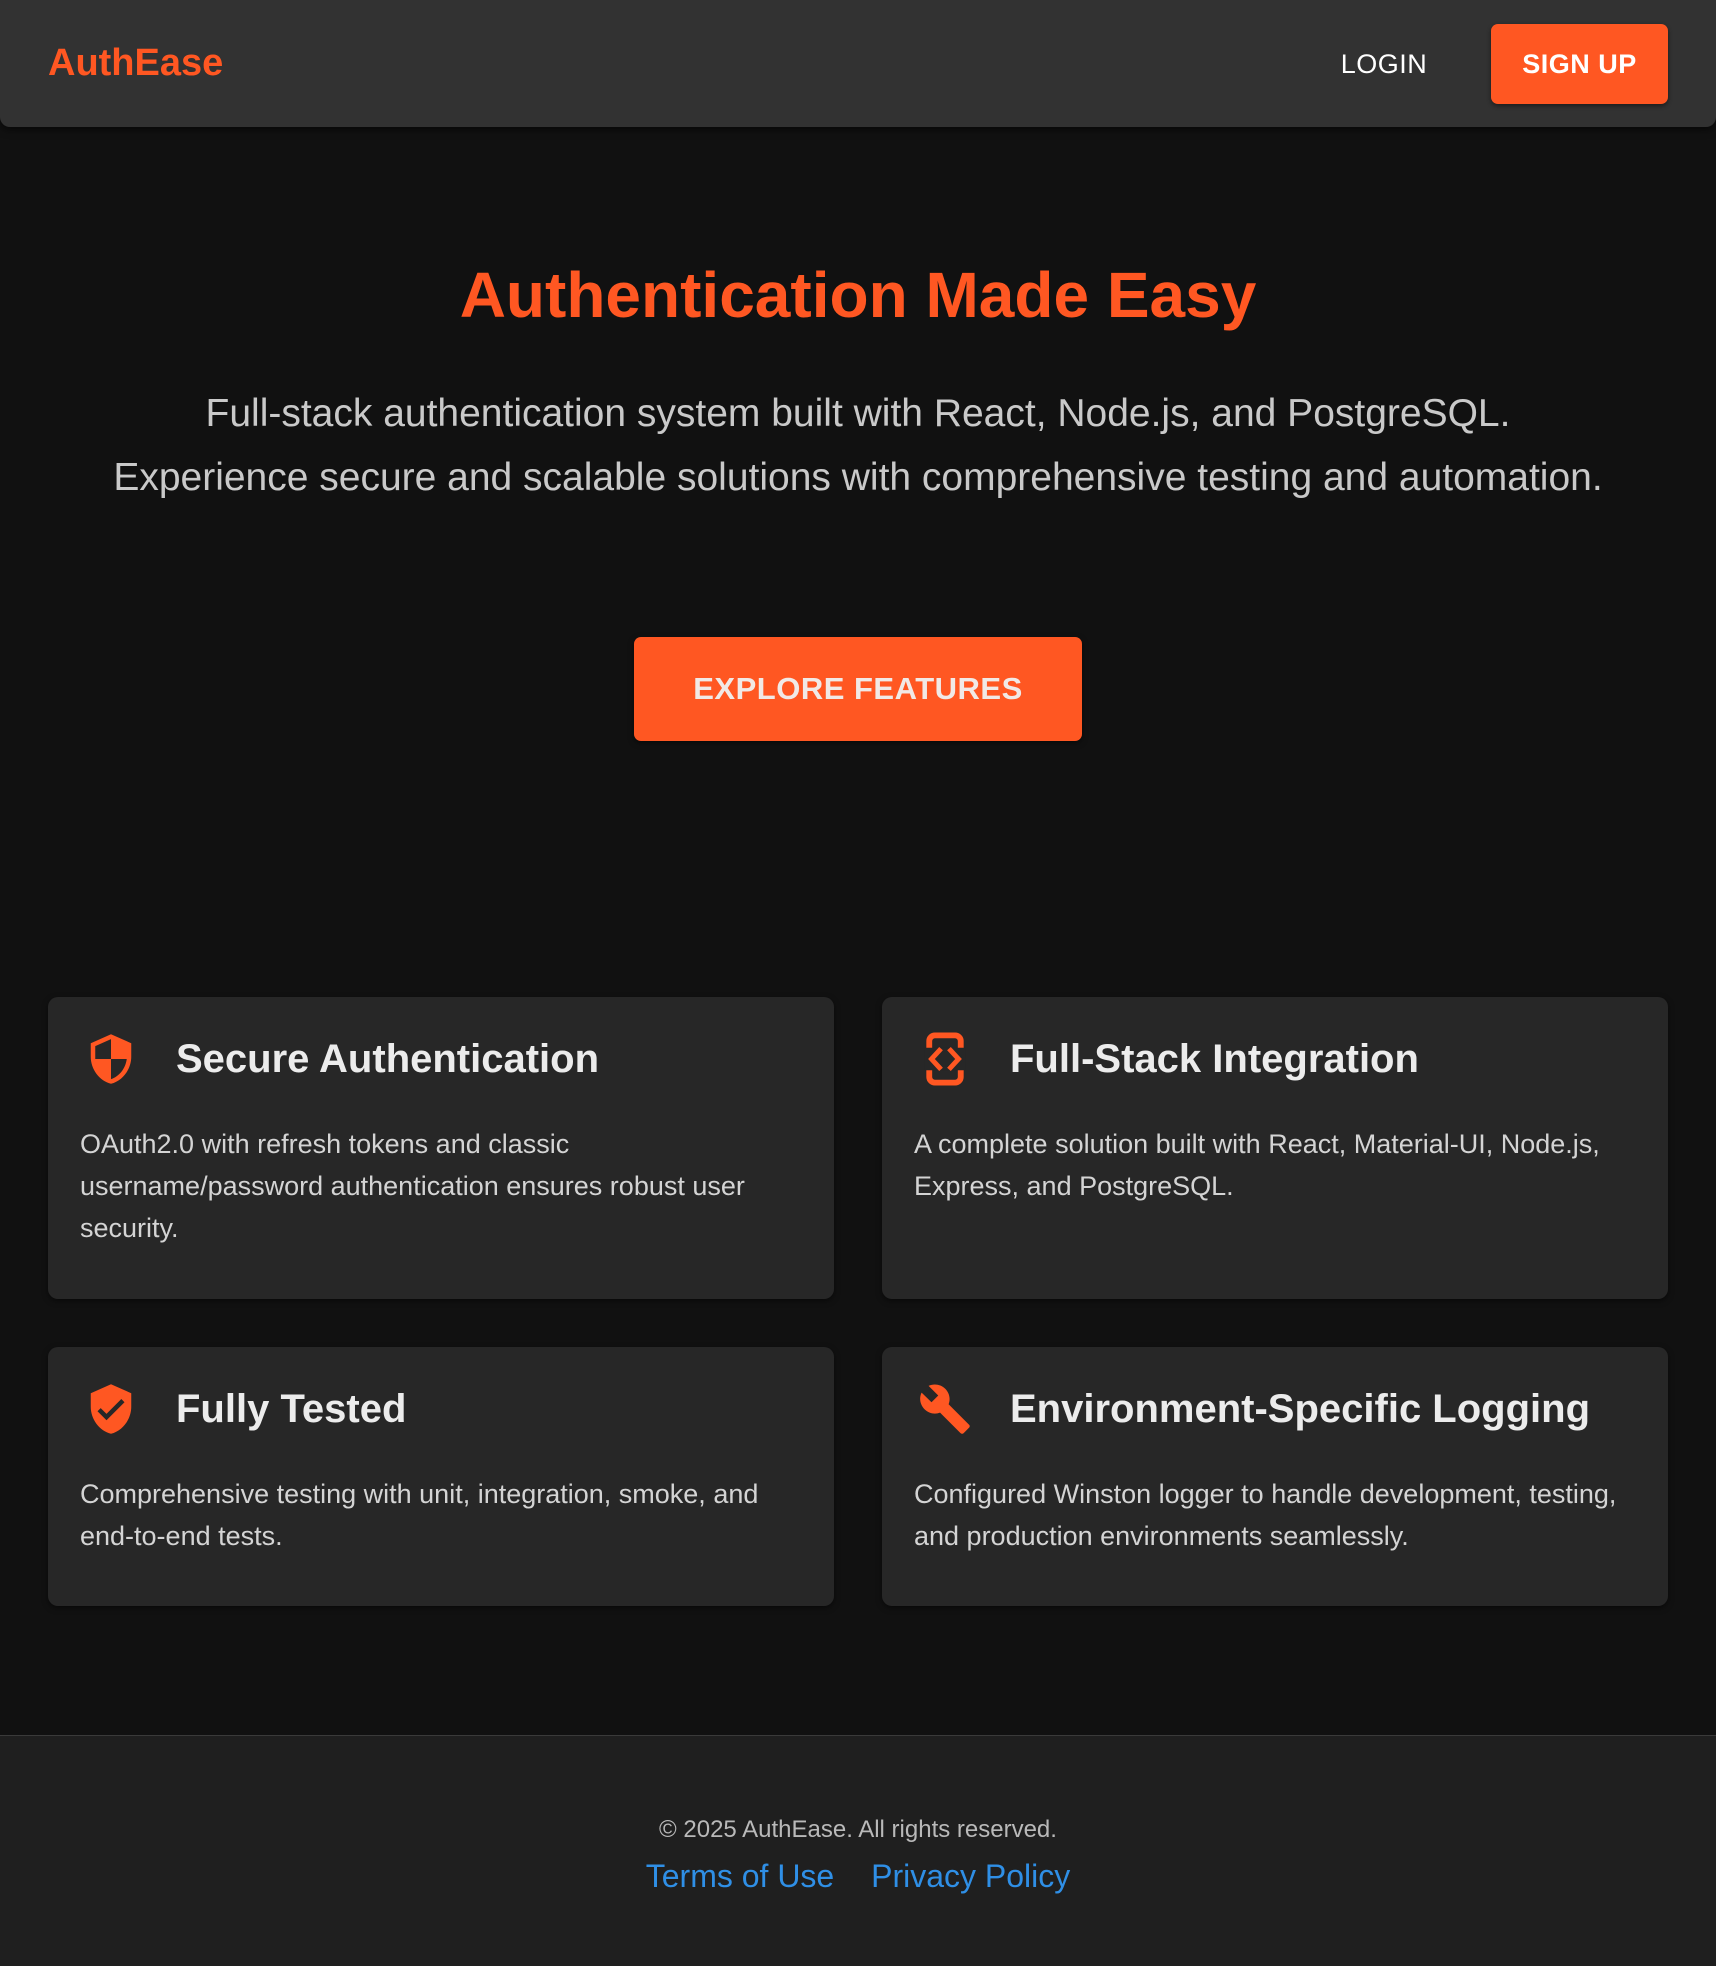 This screenshot has height=1966, width=1716. What do you see at coordinates (858, 295) in the screenshot?
I see `hero-title: Authentication Made Easy` at bounding box center [858, 295].